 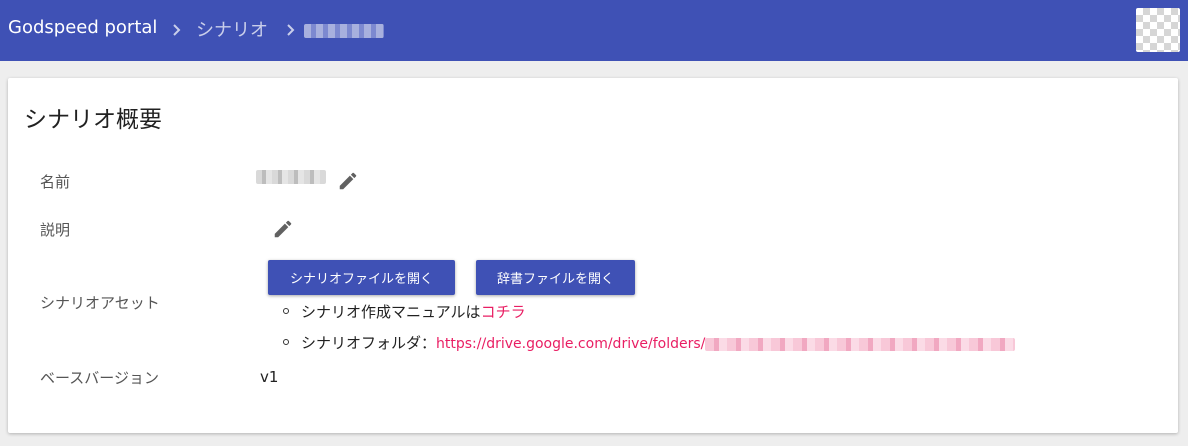 I want to click on manual-link: コチラ, so click(x=503, y=312).